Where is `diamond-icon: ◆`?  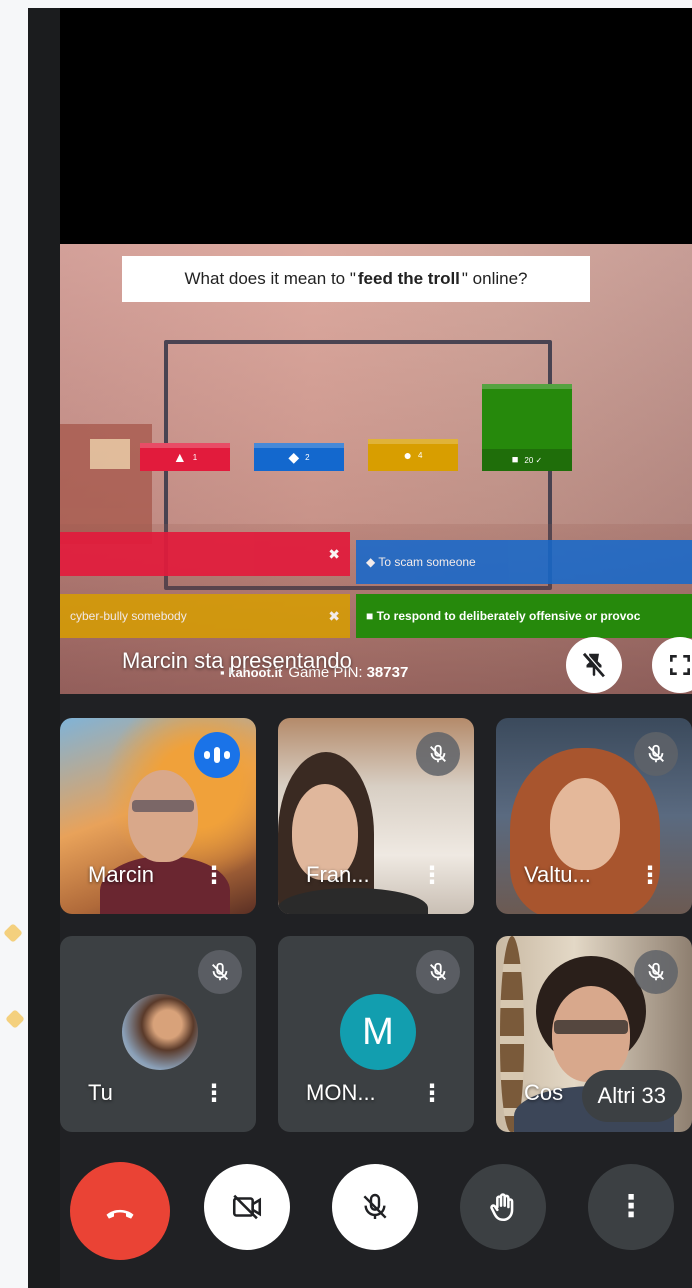
diamond-icon: ◆ is located at coordinates (294, 457).